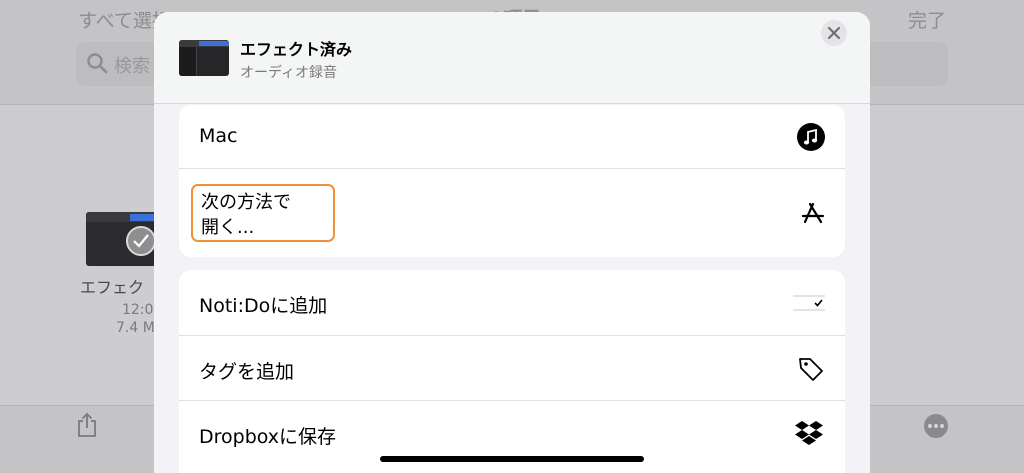  Describe the element at coordinates (204, 58) in the screenshot. I see `file-thumbnail-icon` at that location.